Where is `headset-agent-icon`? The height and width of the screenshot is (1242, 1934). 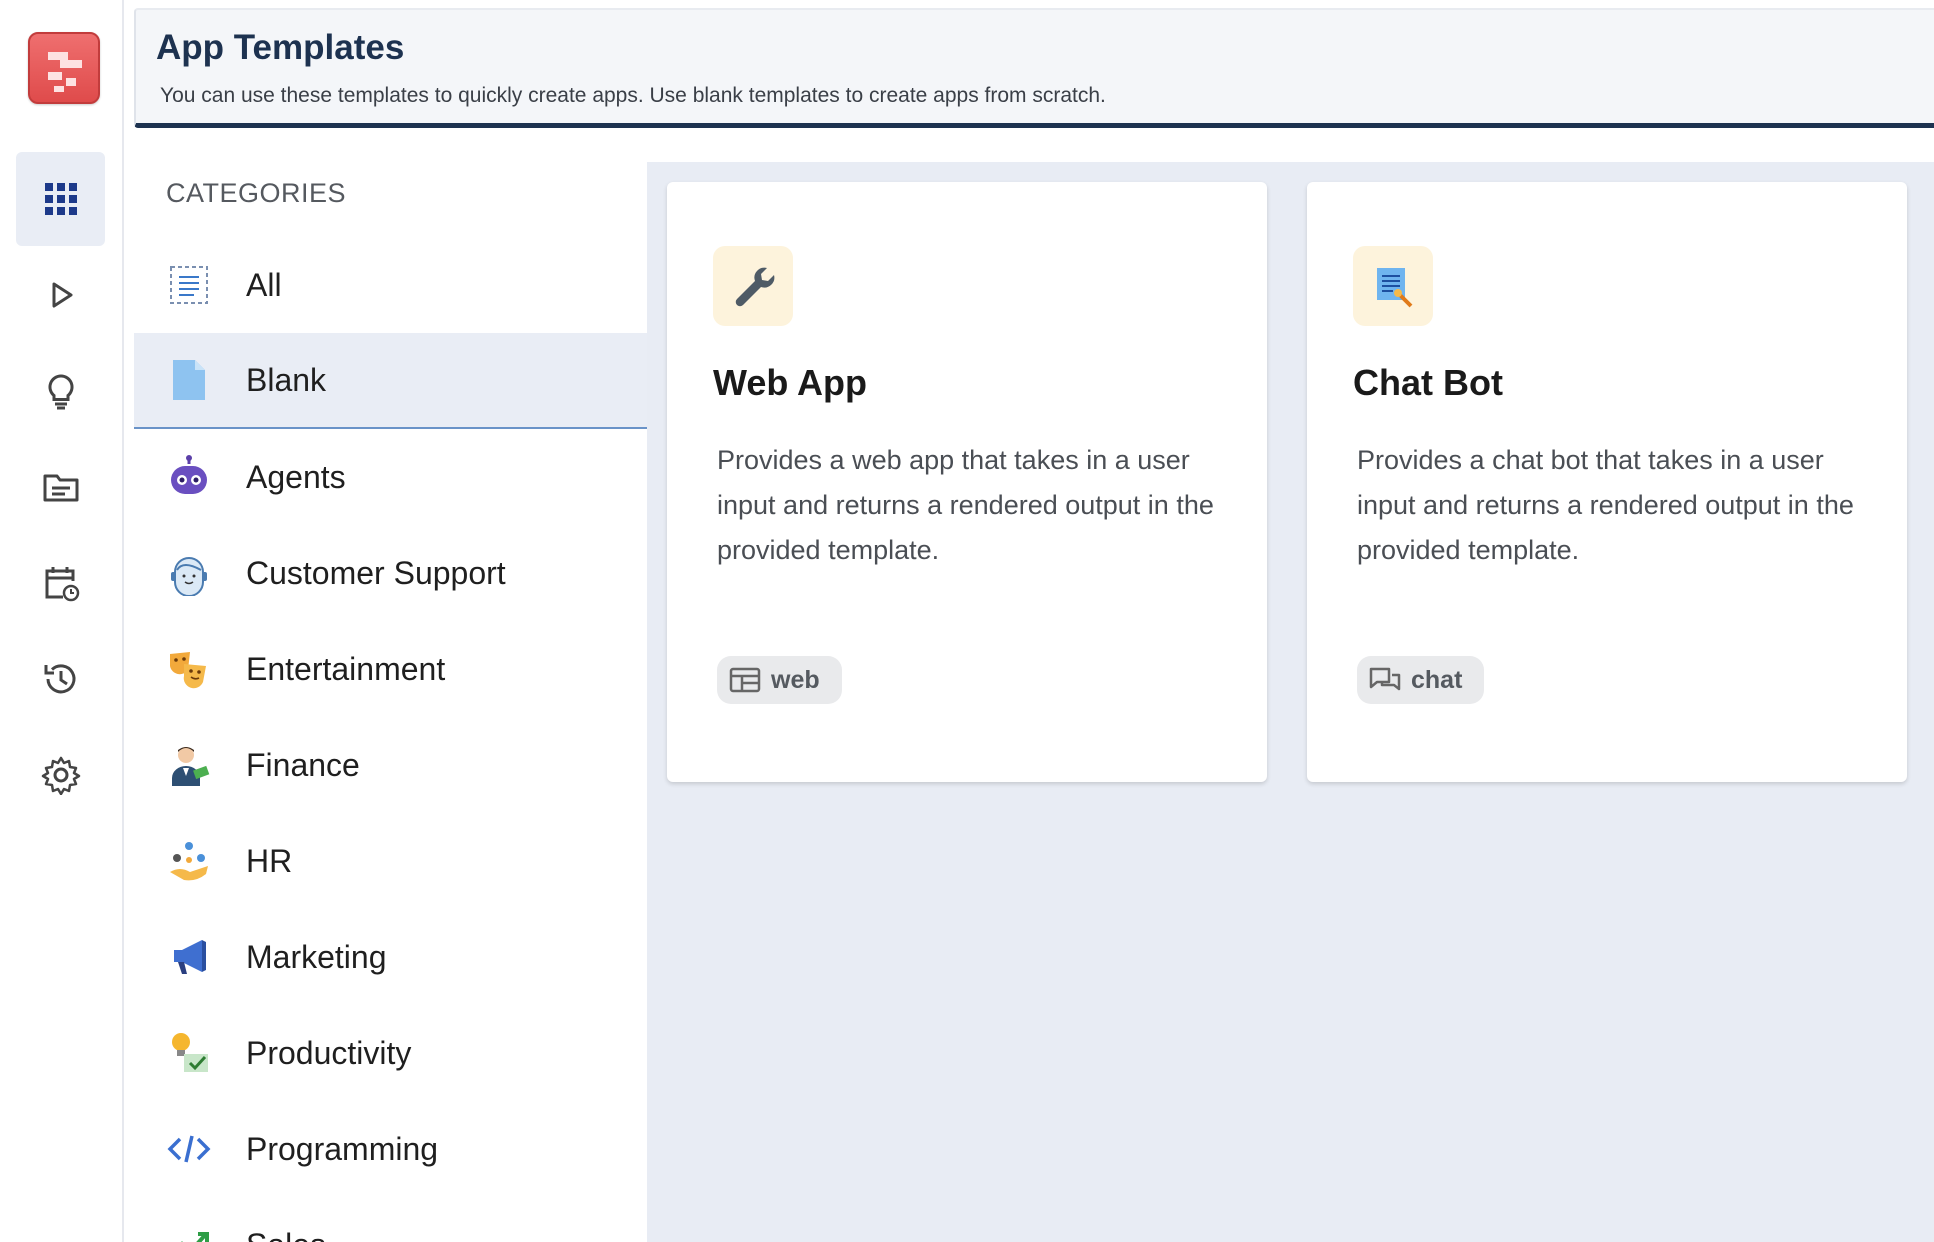 headset-agent-icon is located at coordinates (189, 573).